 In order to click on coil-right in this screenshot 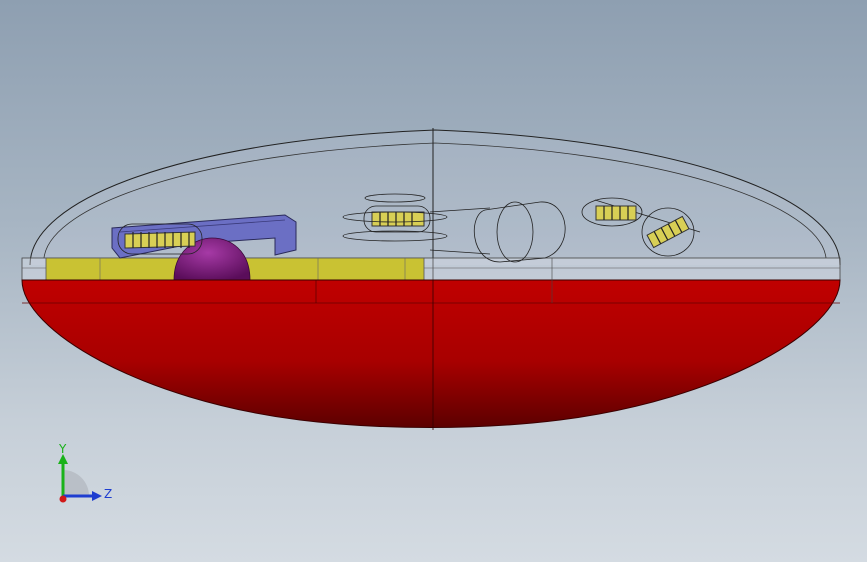, I will do `click(616, 213)`.